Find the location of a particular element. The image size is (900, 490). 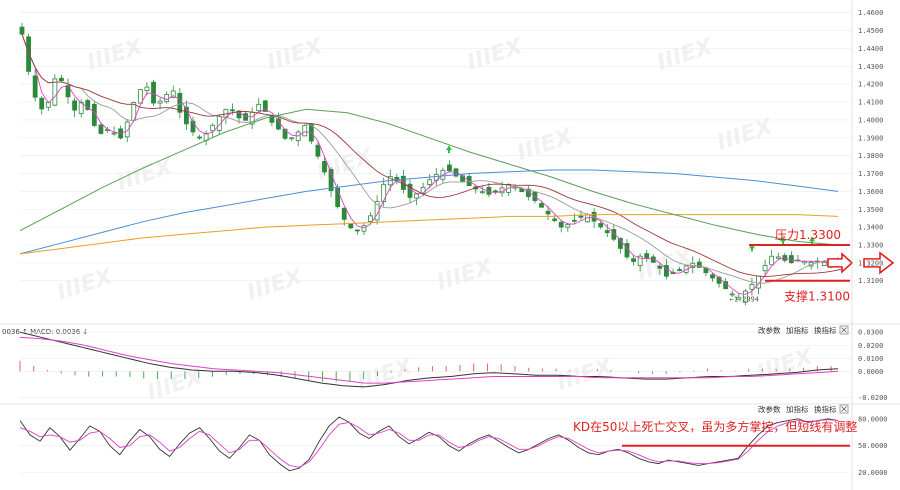

price-tick-label: 1.4600 is located at coordinates (870, 13).